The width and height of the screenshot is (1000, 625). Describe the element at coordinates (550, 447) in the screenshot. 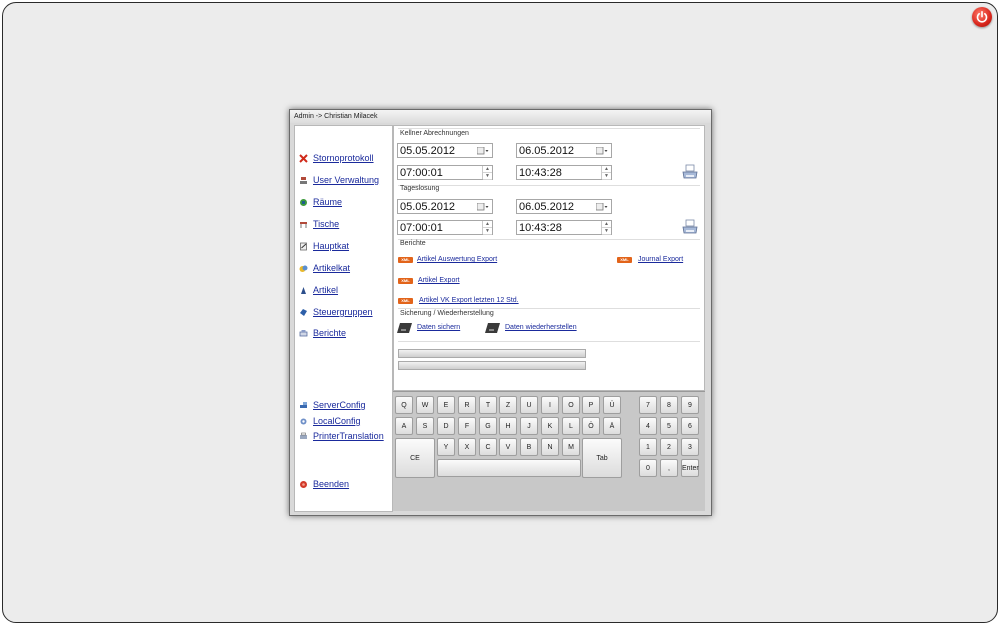

I see `key-n: N` at that location.